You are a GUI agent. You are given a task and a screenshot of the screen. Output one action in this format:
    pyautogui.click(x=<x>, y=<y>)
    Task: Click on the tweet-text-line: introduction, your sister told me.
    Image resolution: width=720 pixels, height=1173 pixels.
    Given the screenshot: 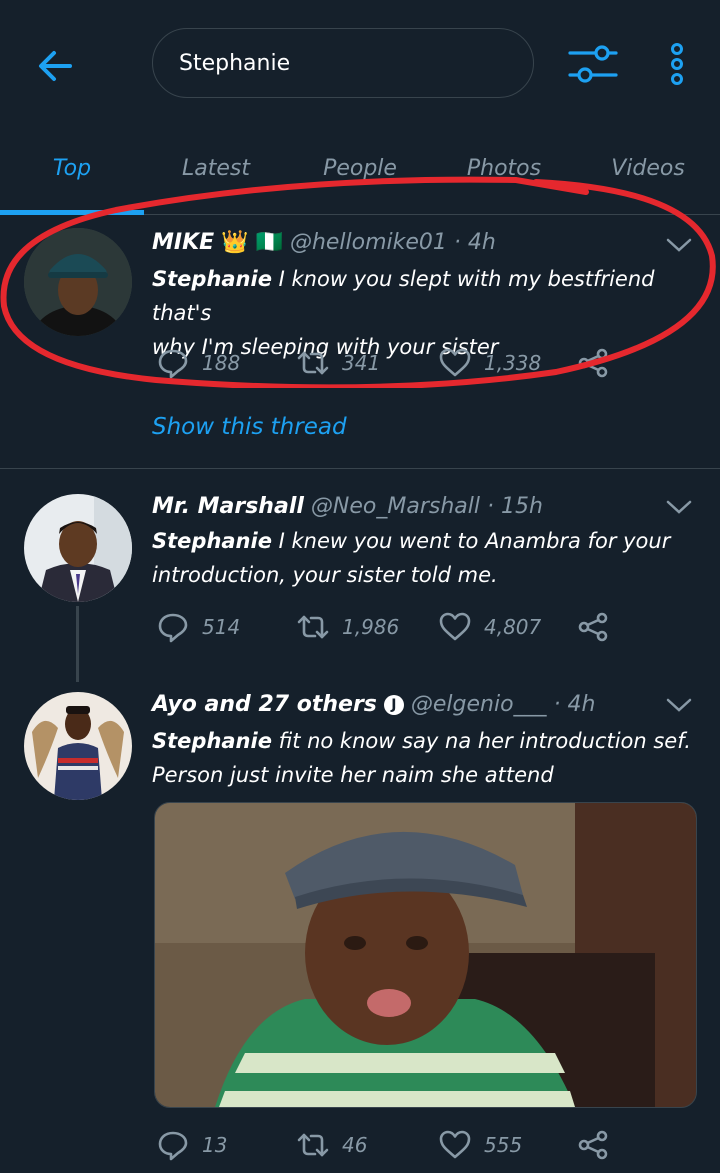 What is the action you would take?
    pyautogui.click(x=325, y=575)
    